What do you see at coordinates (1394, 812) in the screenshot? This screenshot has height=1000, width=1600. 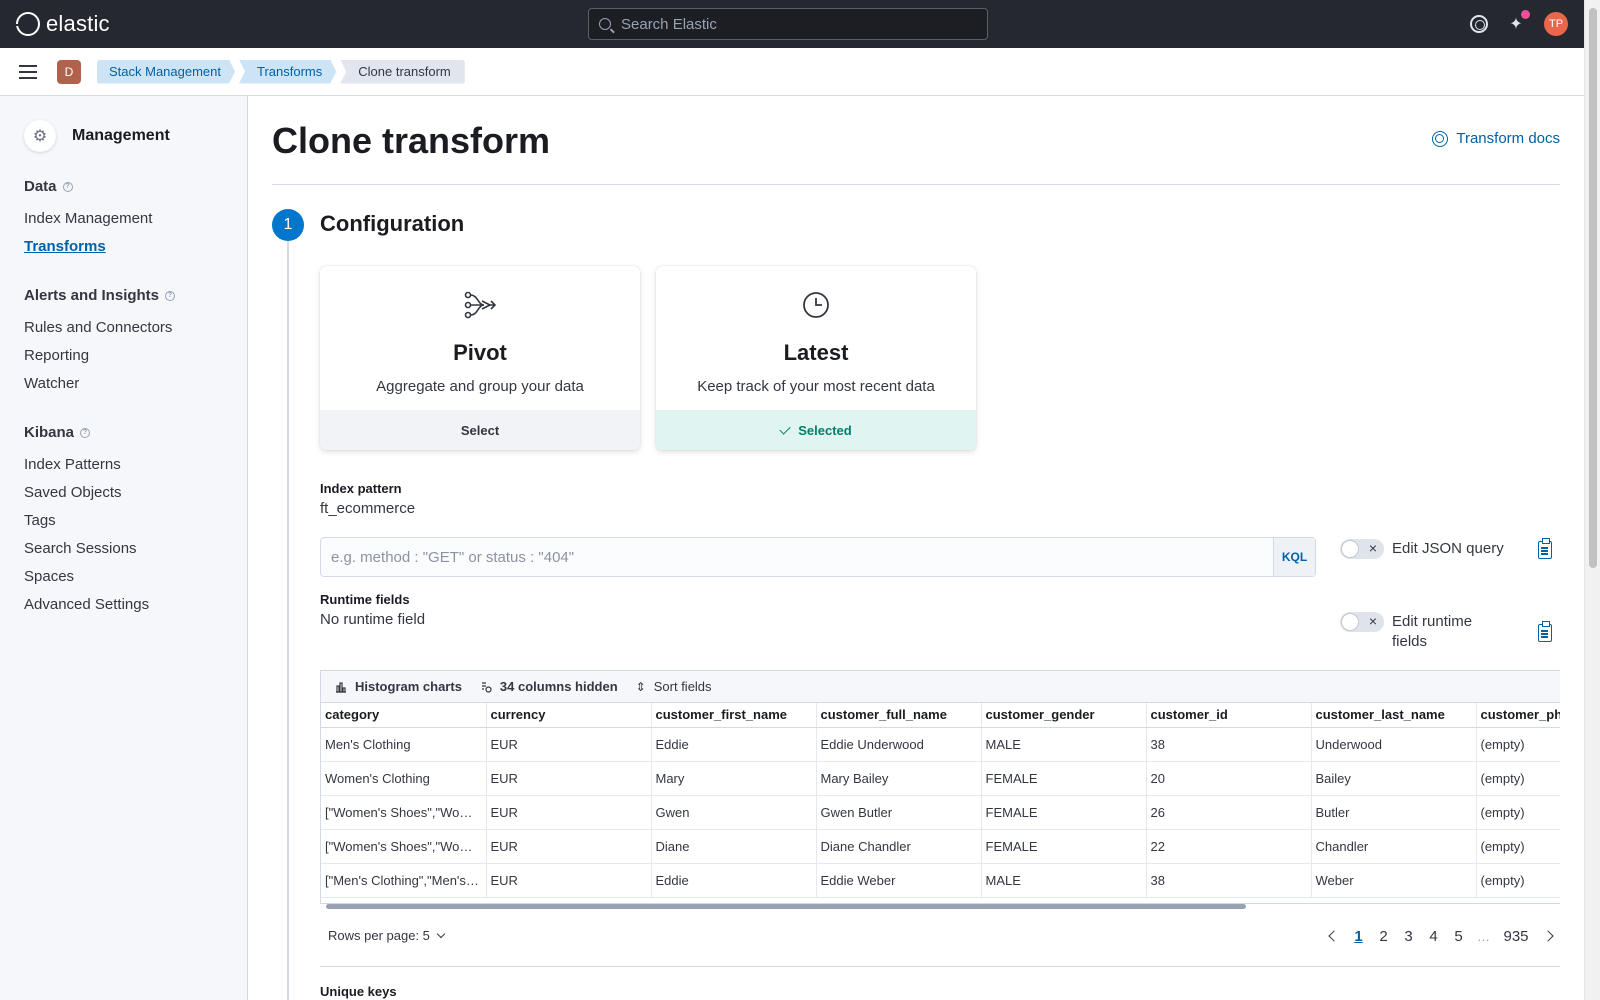 I see `table-cell: Butler` at bounding box center [1394, 812].